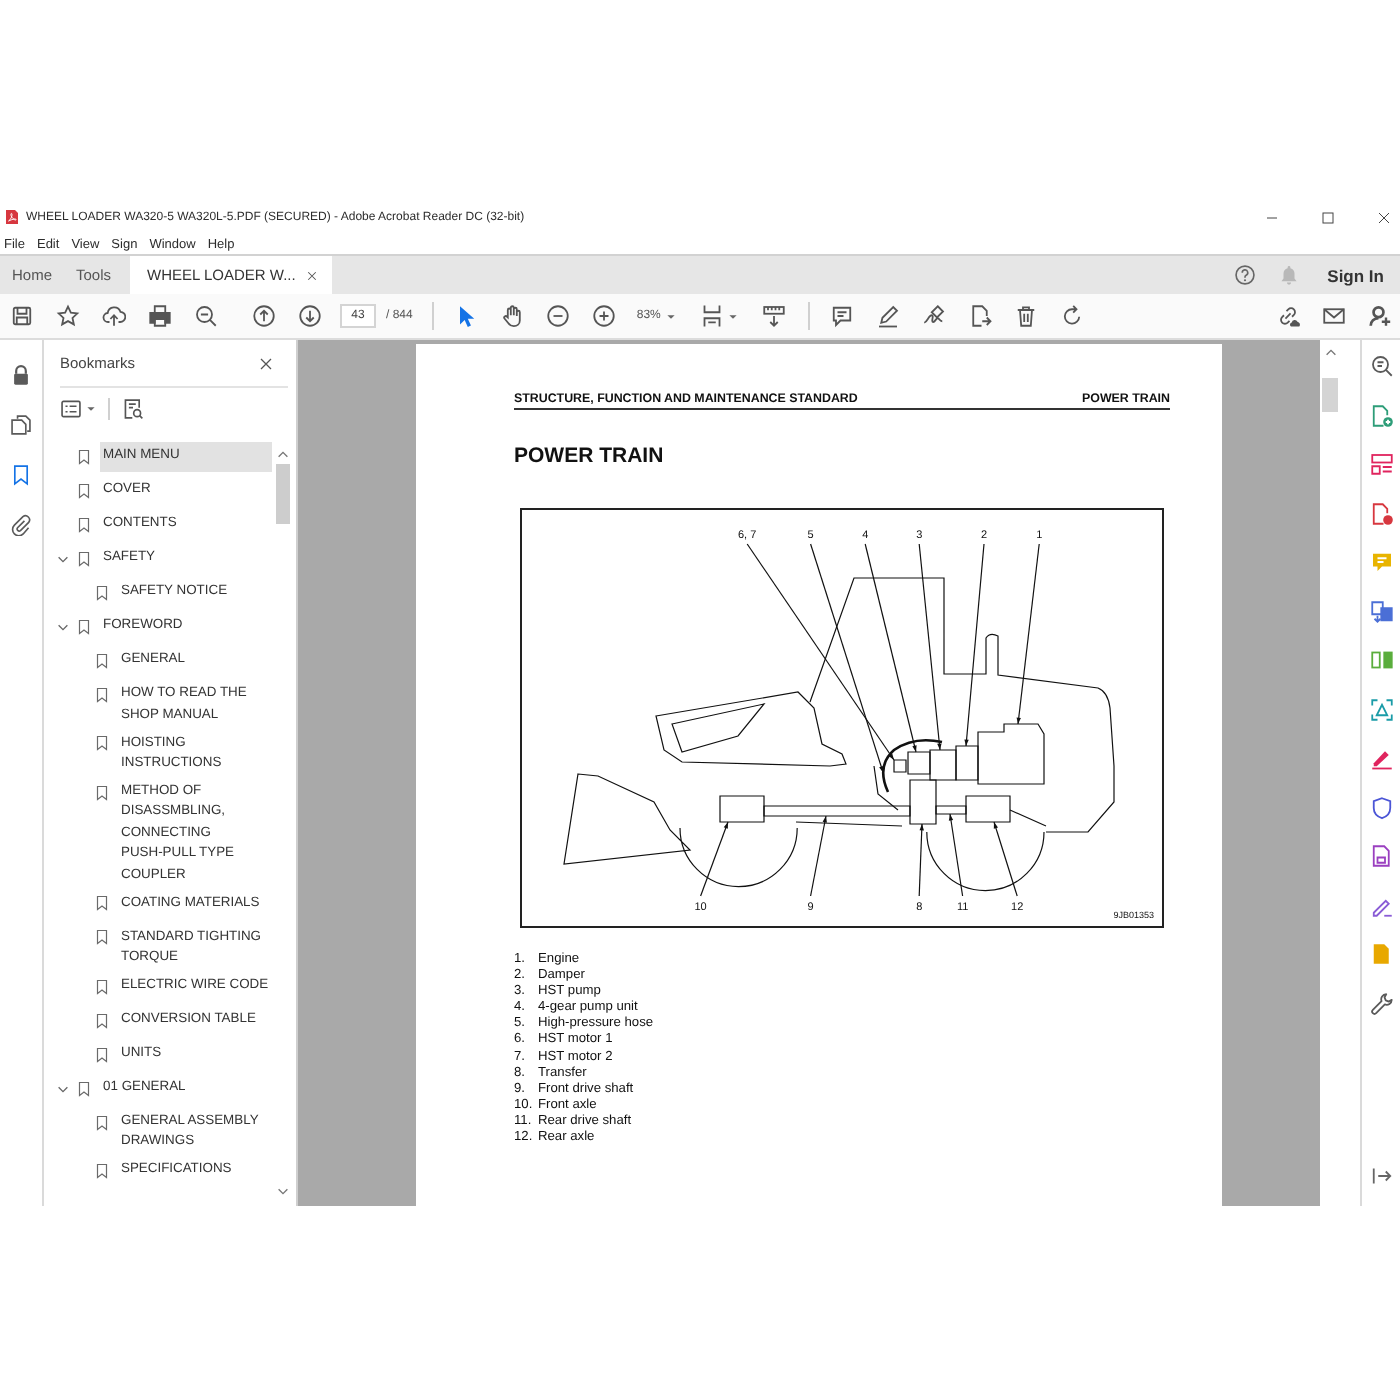  What do you see at coordinates (988, 809) in the screenshot?
I see `rear-axle` at bounding box center [988, 809].